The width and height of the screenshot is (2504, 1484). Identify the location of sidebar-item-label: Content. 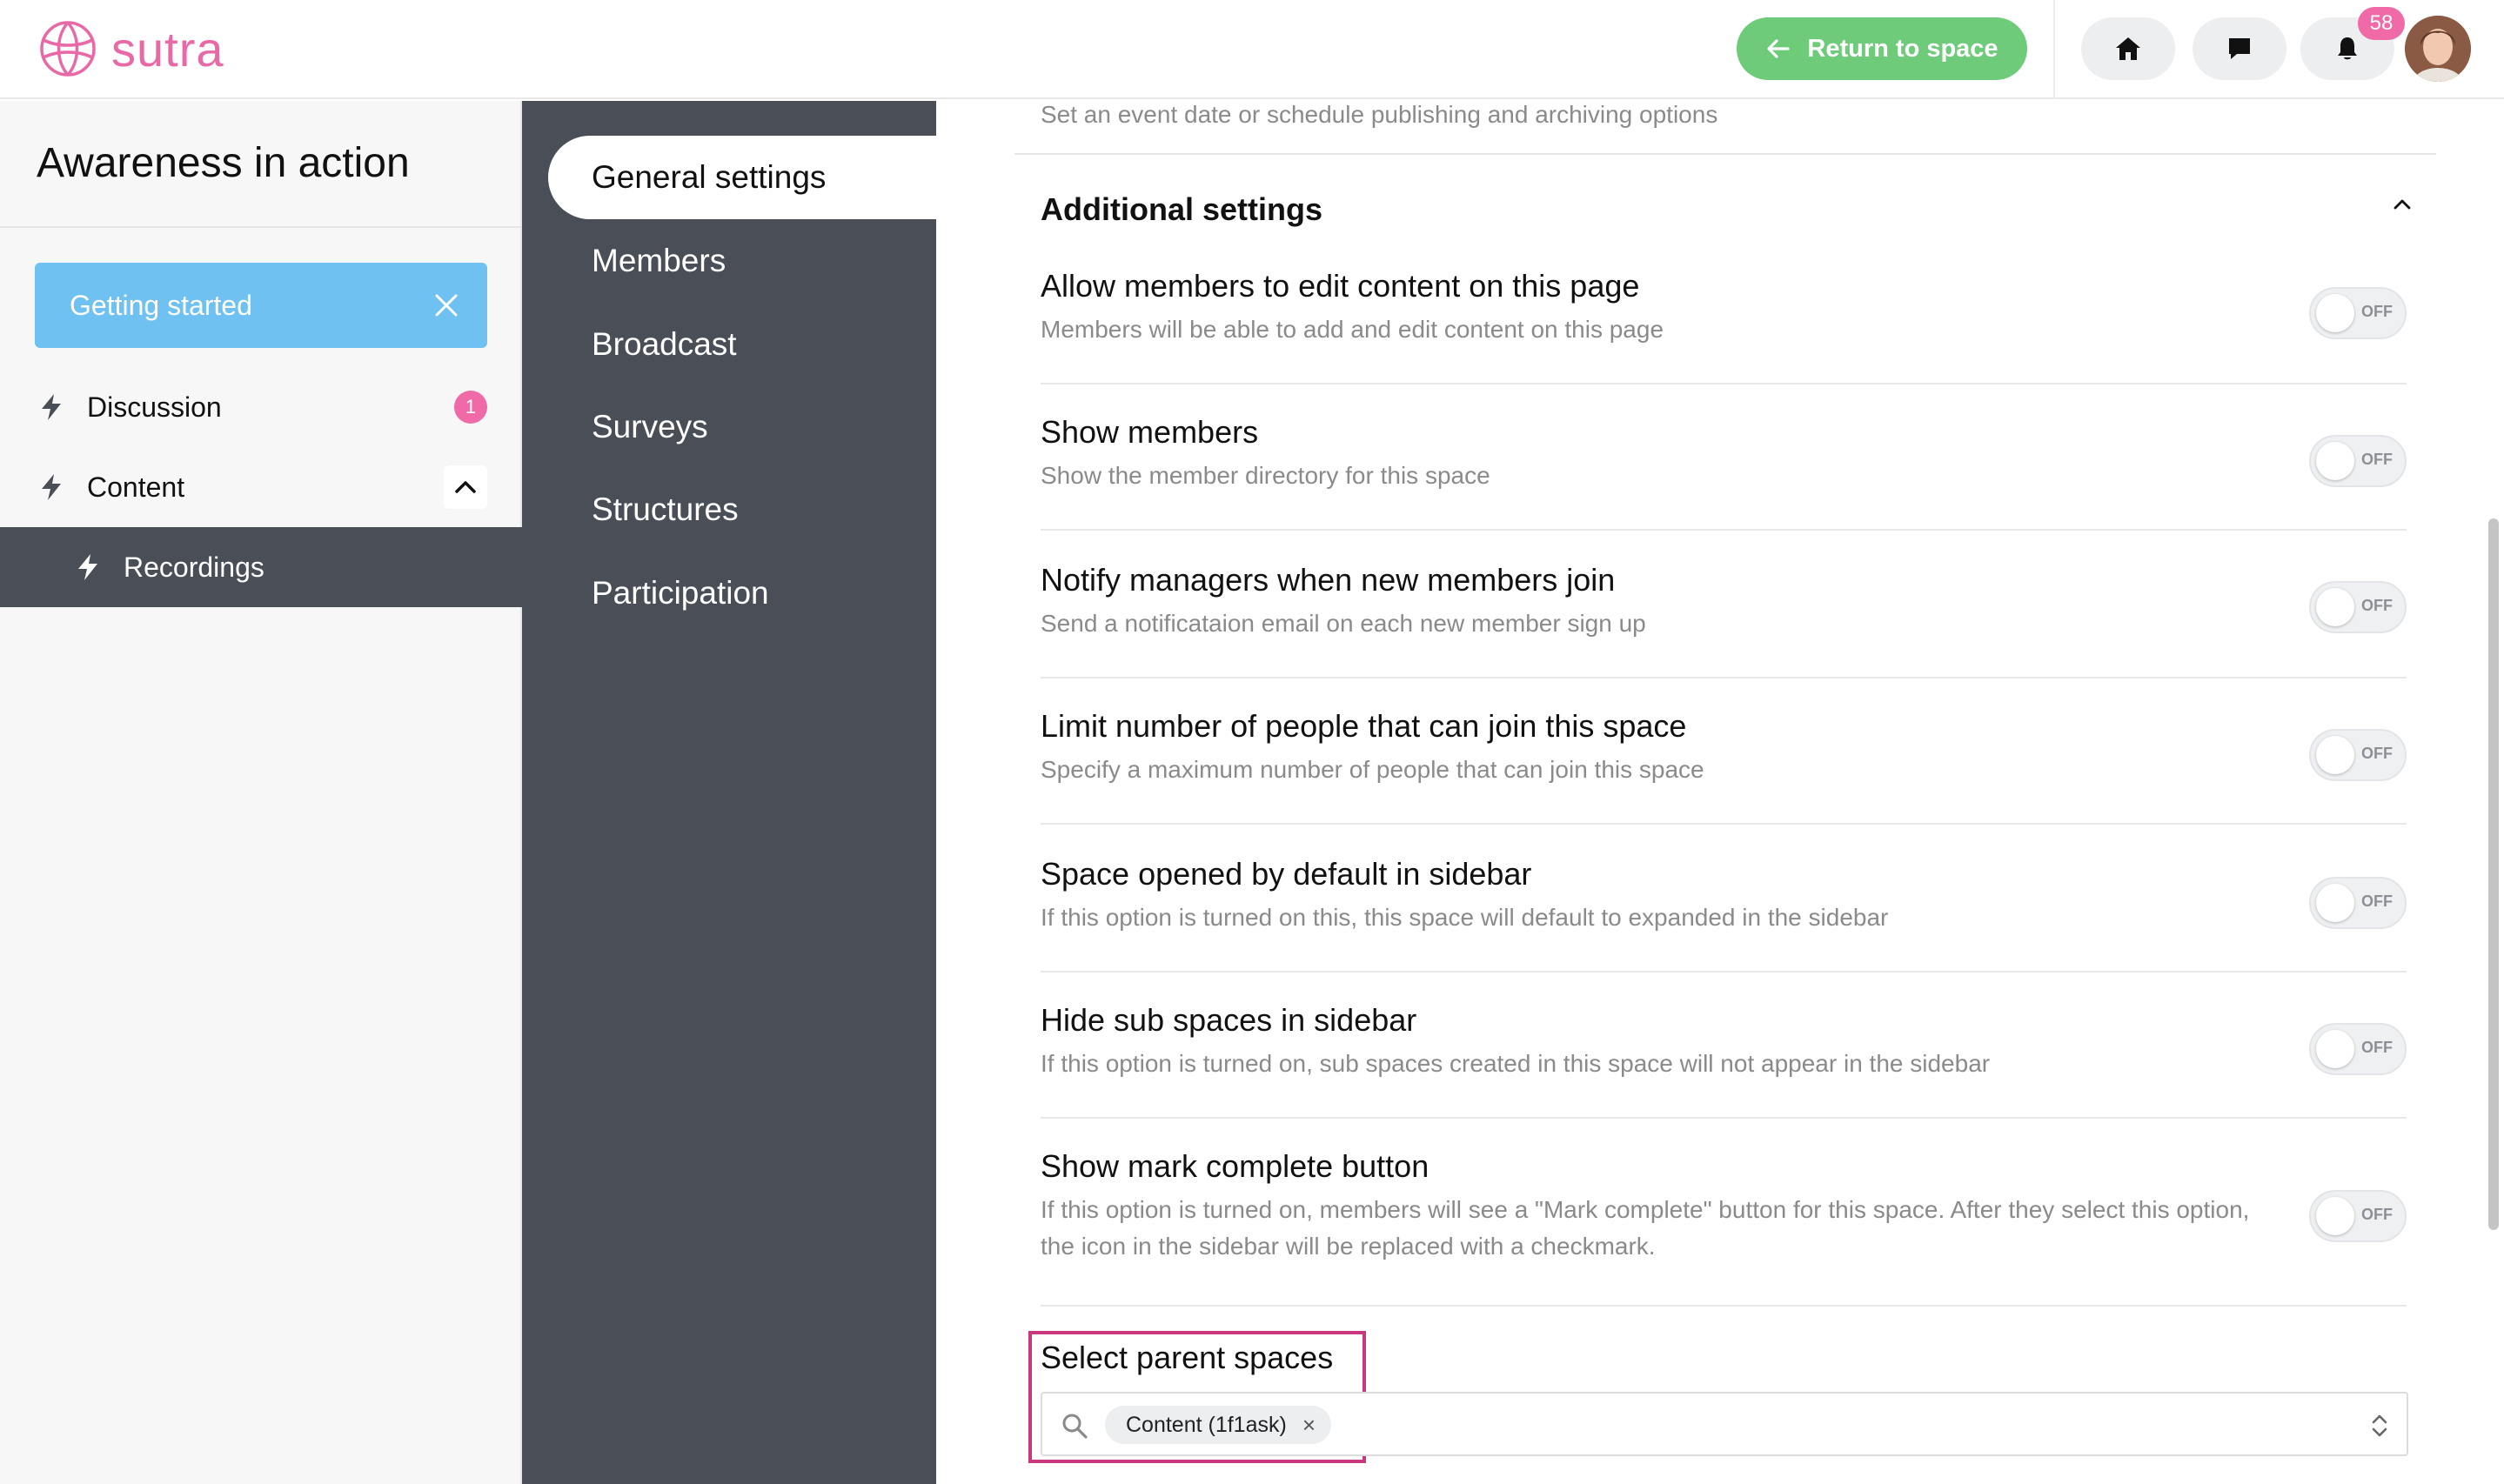
(136, 487).